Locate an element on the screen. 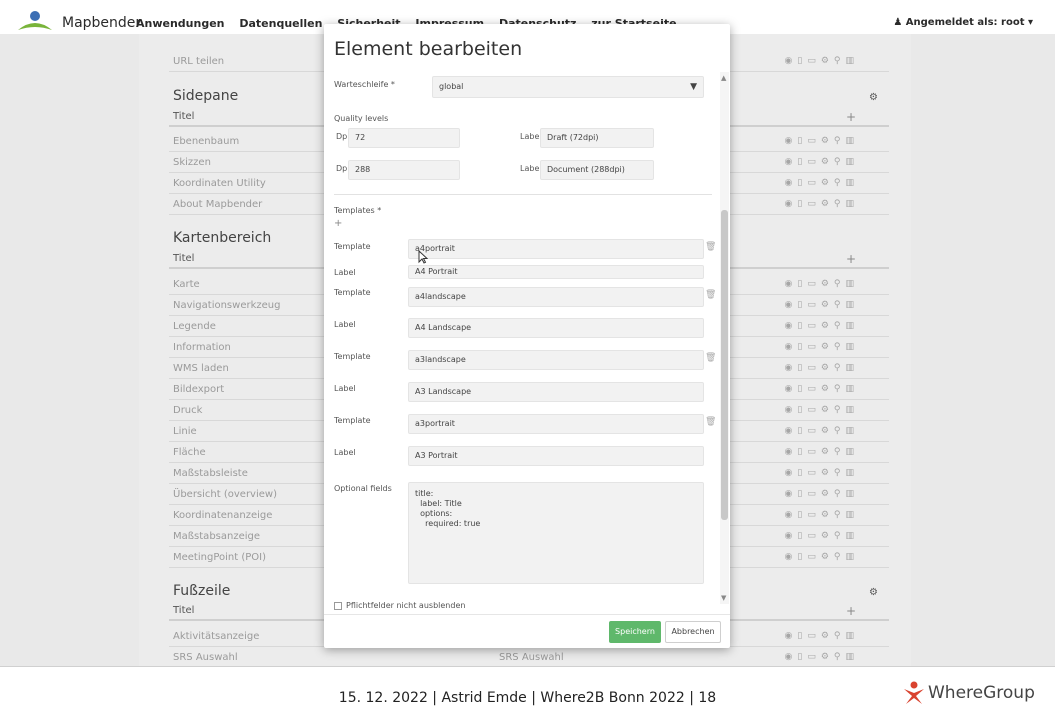 The width and height of the screenshot is (1055, 718). hide-required-label: Pflichtfelder nicht ausblenden is located at coordinates (406, 605).